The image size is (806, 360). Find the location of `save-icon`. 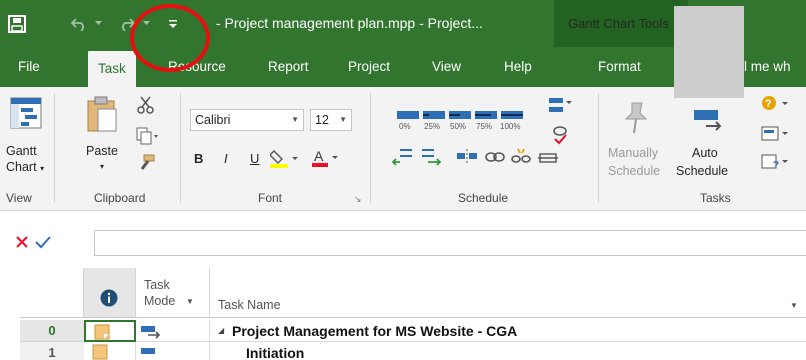

save-icon is located at coordinates (17, 23).